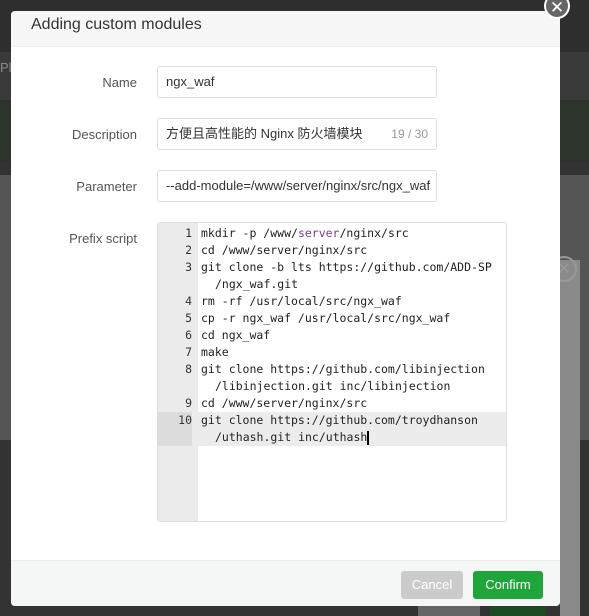  Describe the element at coordinates (104, 134) in the screenshot. I see `description-label: Description` at that location.